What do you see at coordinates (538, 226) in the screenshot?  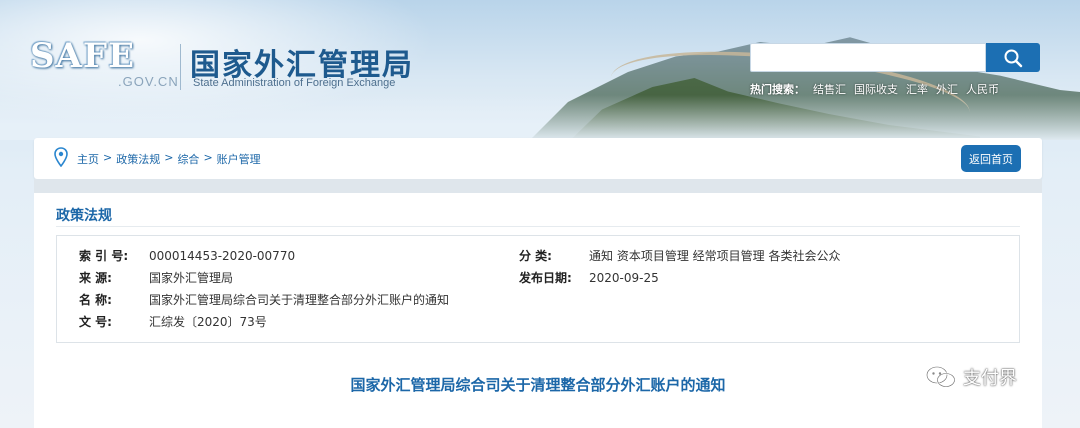 I see `title-divider` at bounding box center [538, 226].